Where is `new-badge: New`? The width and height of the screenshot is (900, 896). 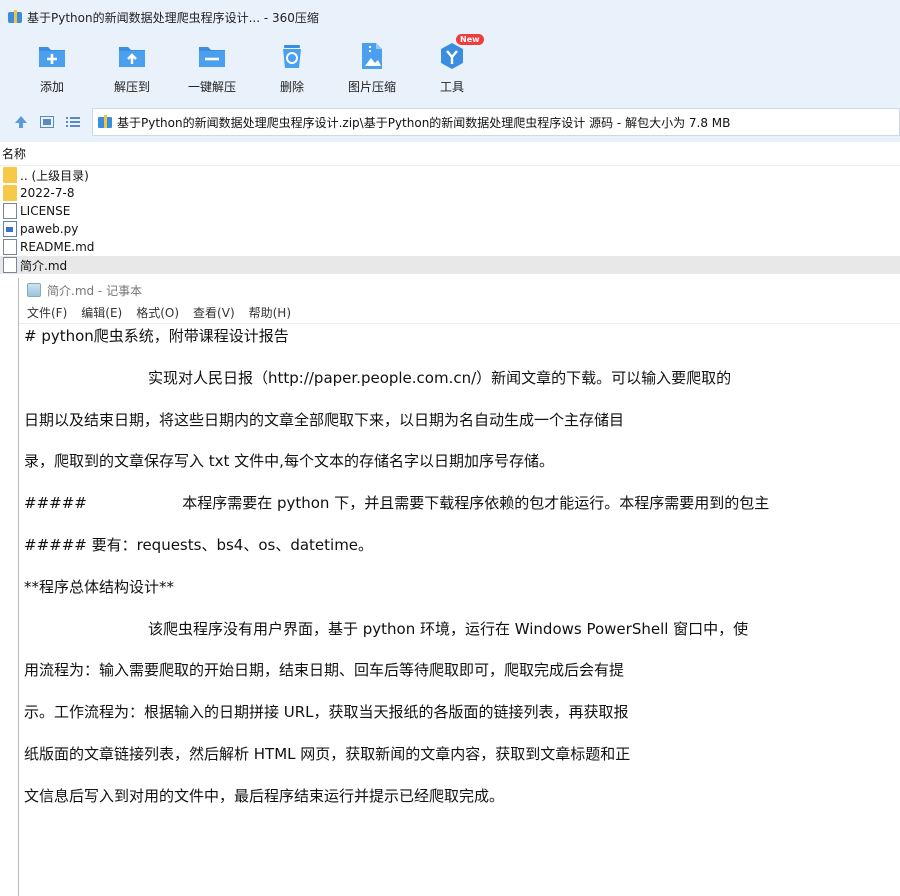 new-badge: New is located at coordinates (470, 39).